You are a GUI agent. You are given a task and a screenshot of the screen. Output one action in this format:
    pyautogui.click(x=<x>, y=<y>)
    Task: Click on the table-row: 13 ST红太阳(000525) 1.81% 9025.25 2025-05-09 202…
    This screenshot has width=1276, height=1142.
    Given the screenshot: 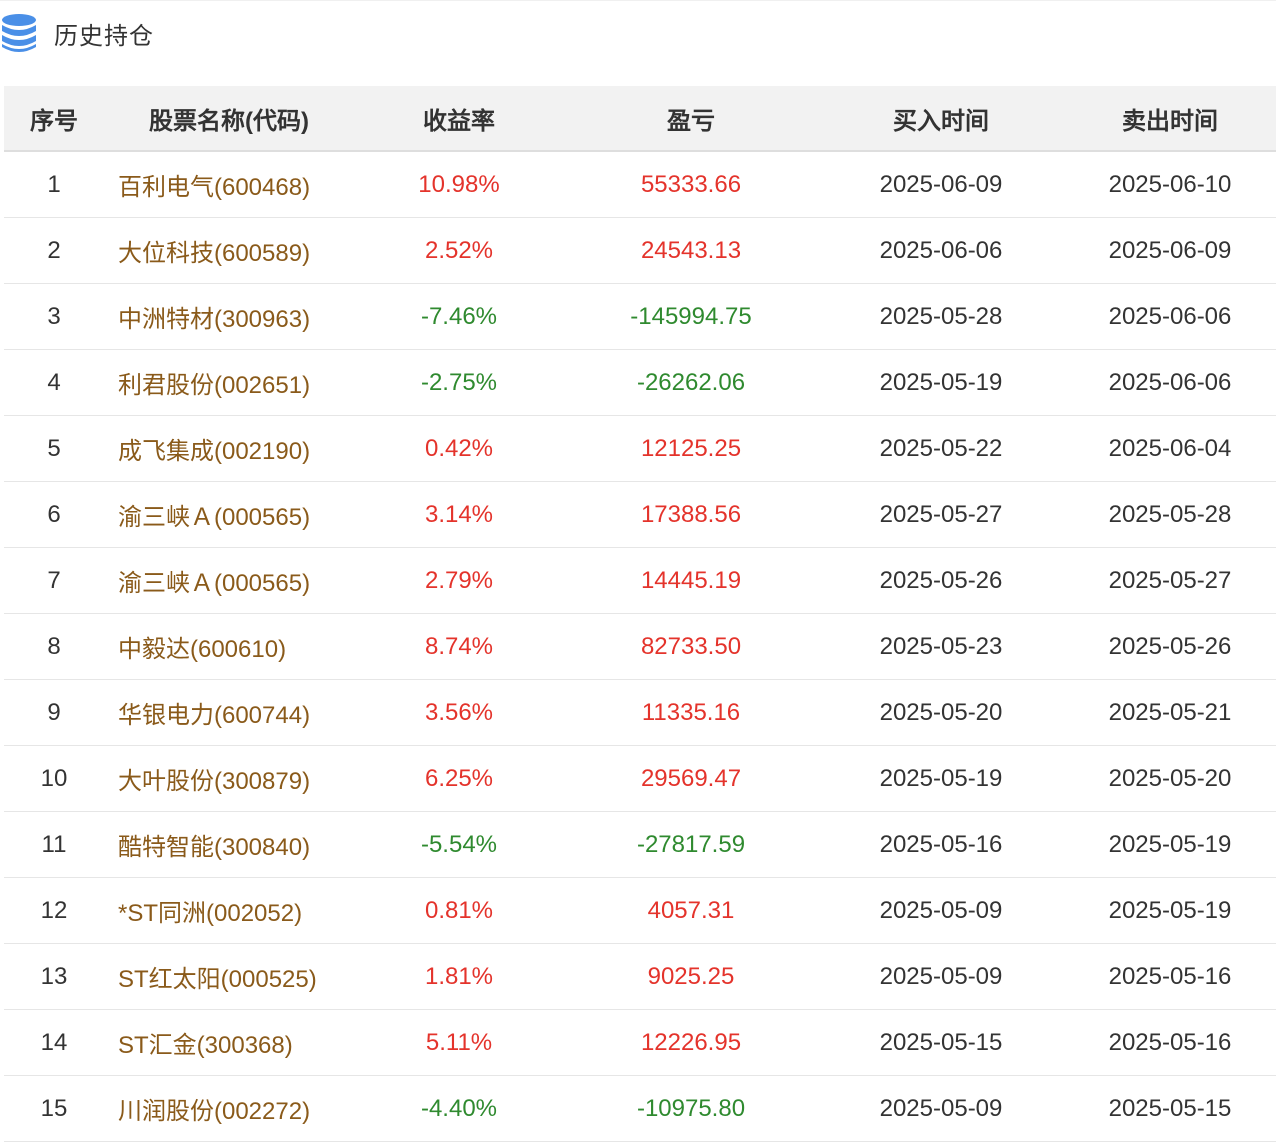 What is the action you would take?
    pyautogui.click(x=640, y=976)
    